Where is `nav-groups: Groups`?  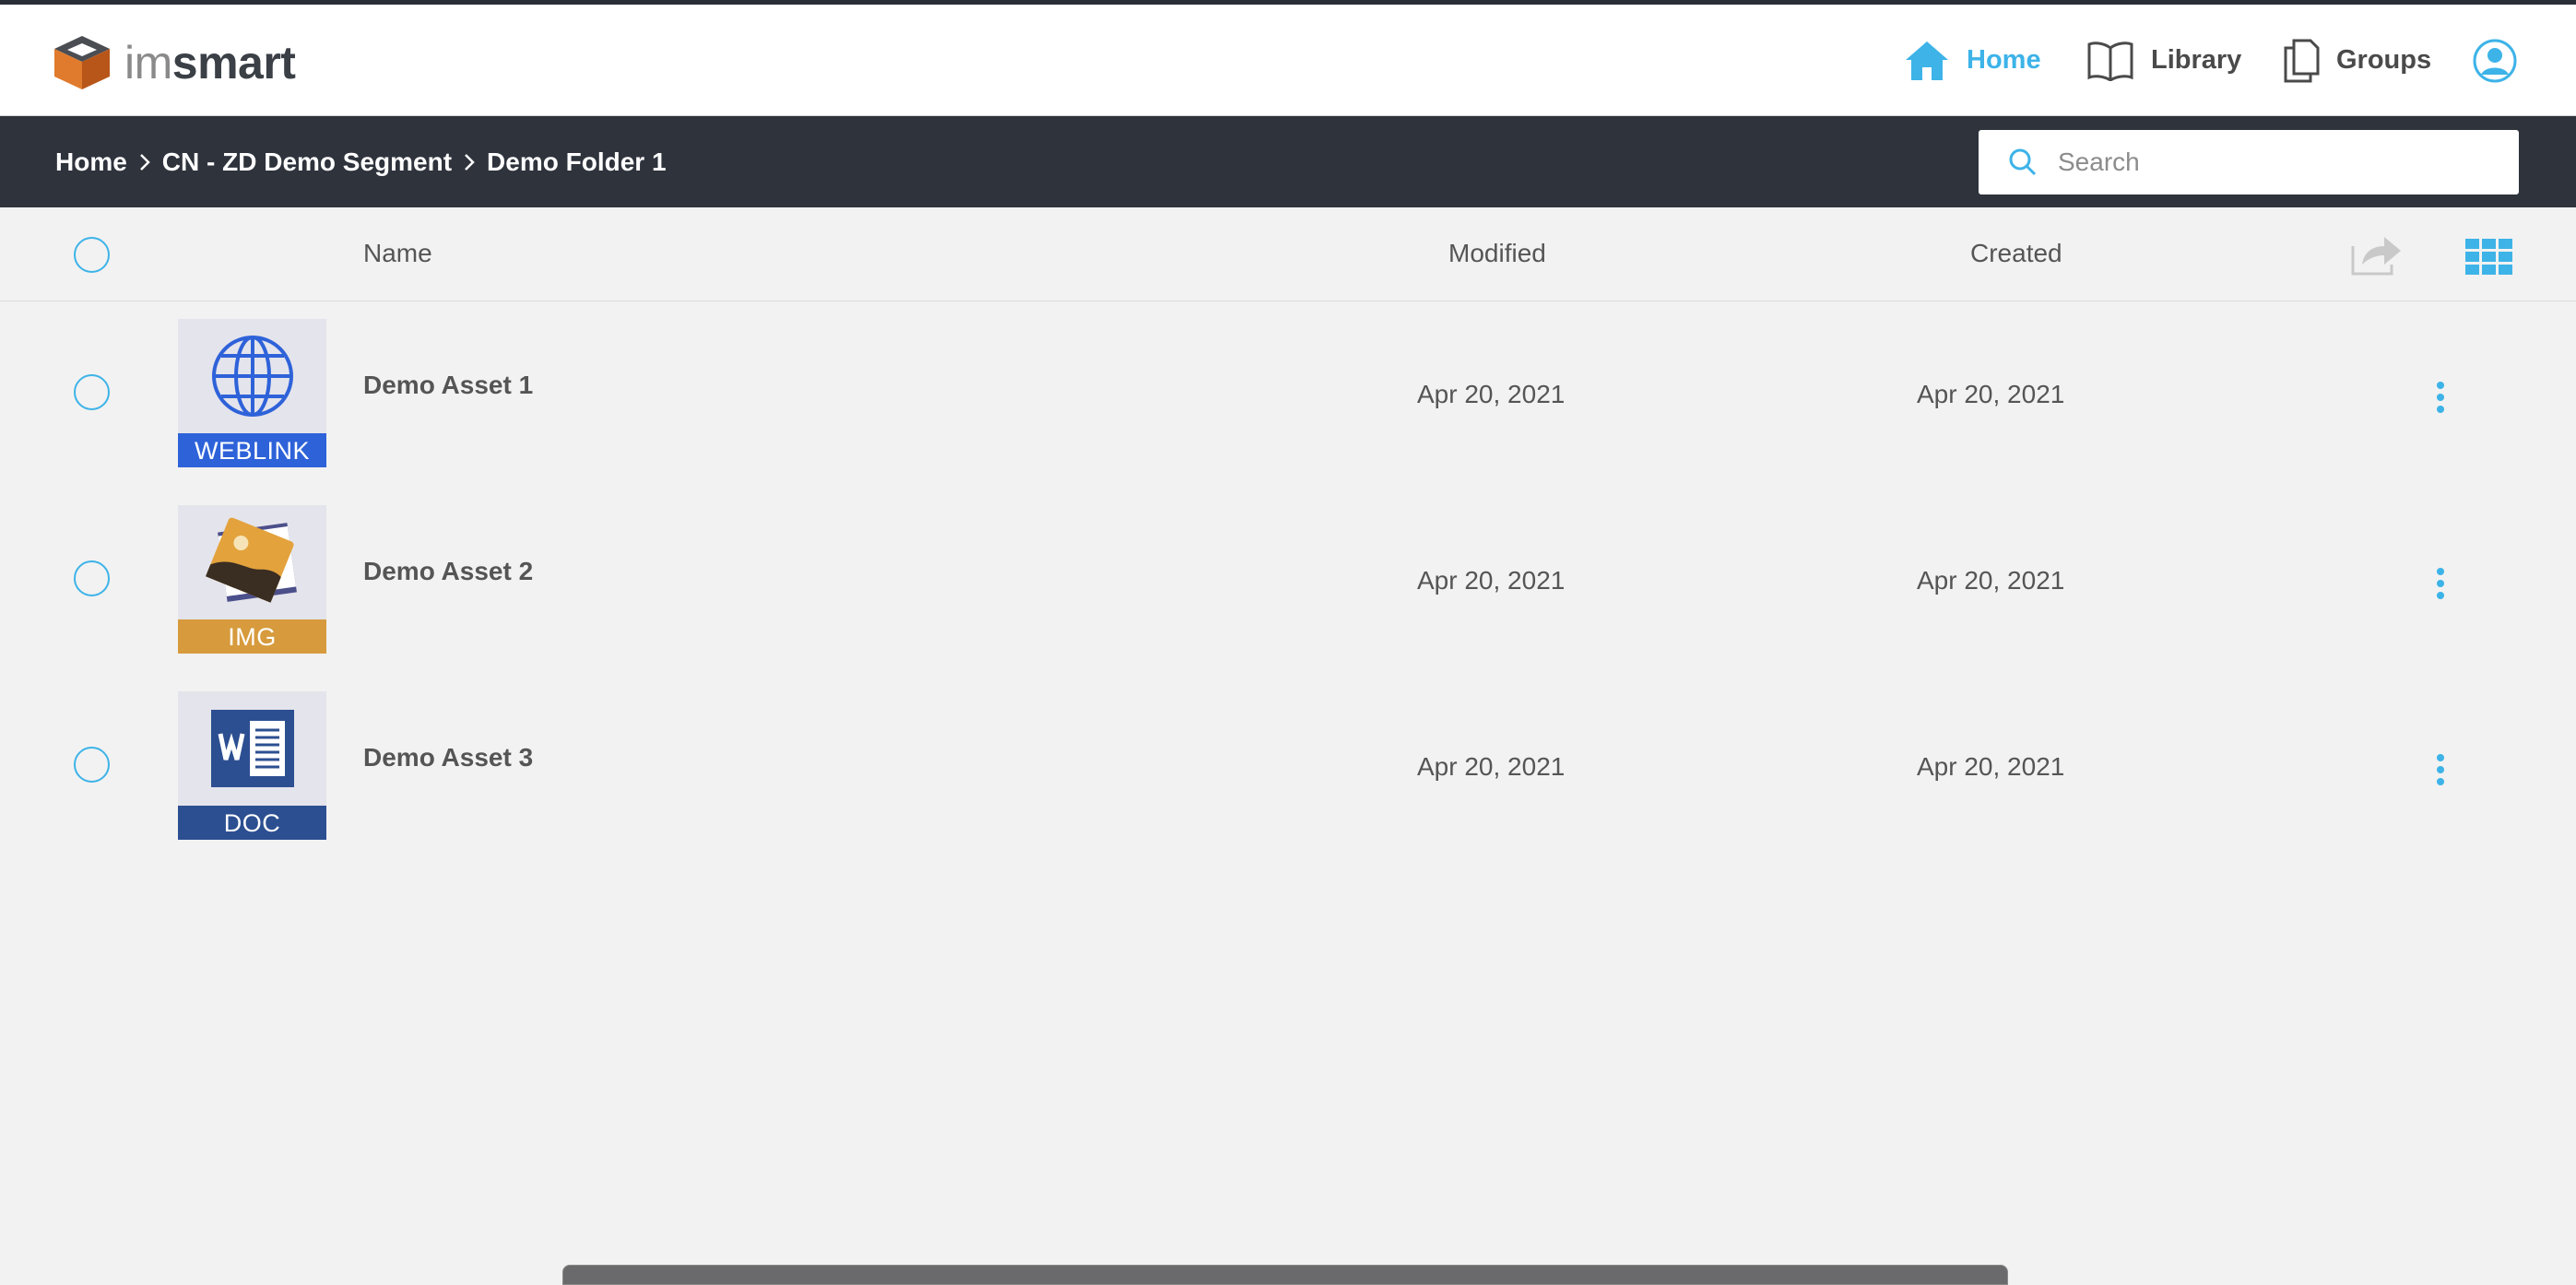
nav-groups: Groups is located at coordinates (2357, 60).